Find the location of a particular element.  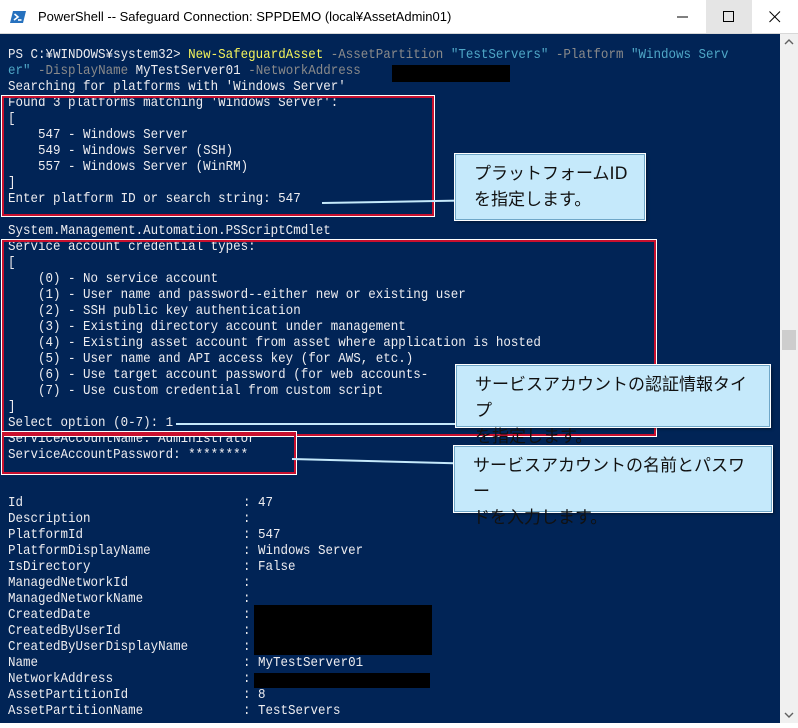

property-key: AssetPartitionId is located at coordinates (68, 695).